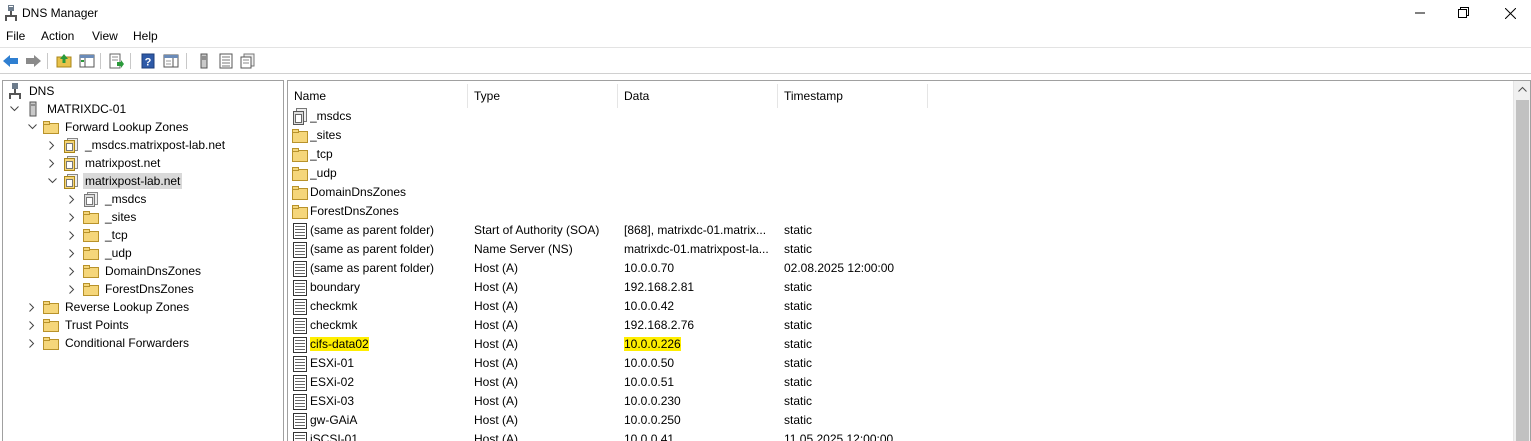 The image size is (1531, 441). What do you see at coordinates (496, 268) in the screenshot?
I see `cell-type: Host (A)` at bounding box center [496, 268].